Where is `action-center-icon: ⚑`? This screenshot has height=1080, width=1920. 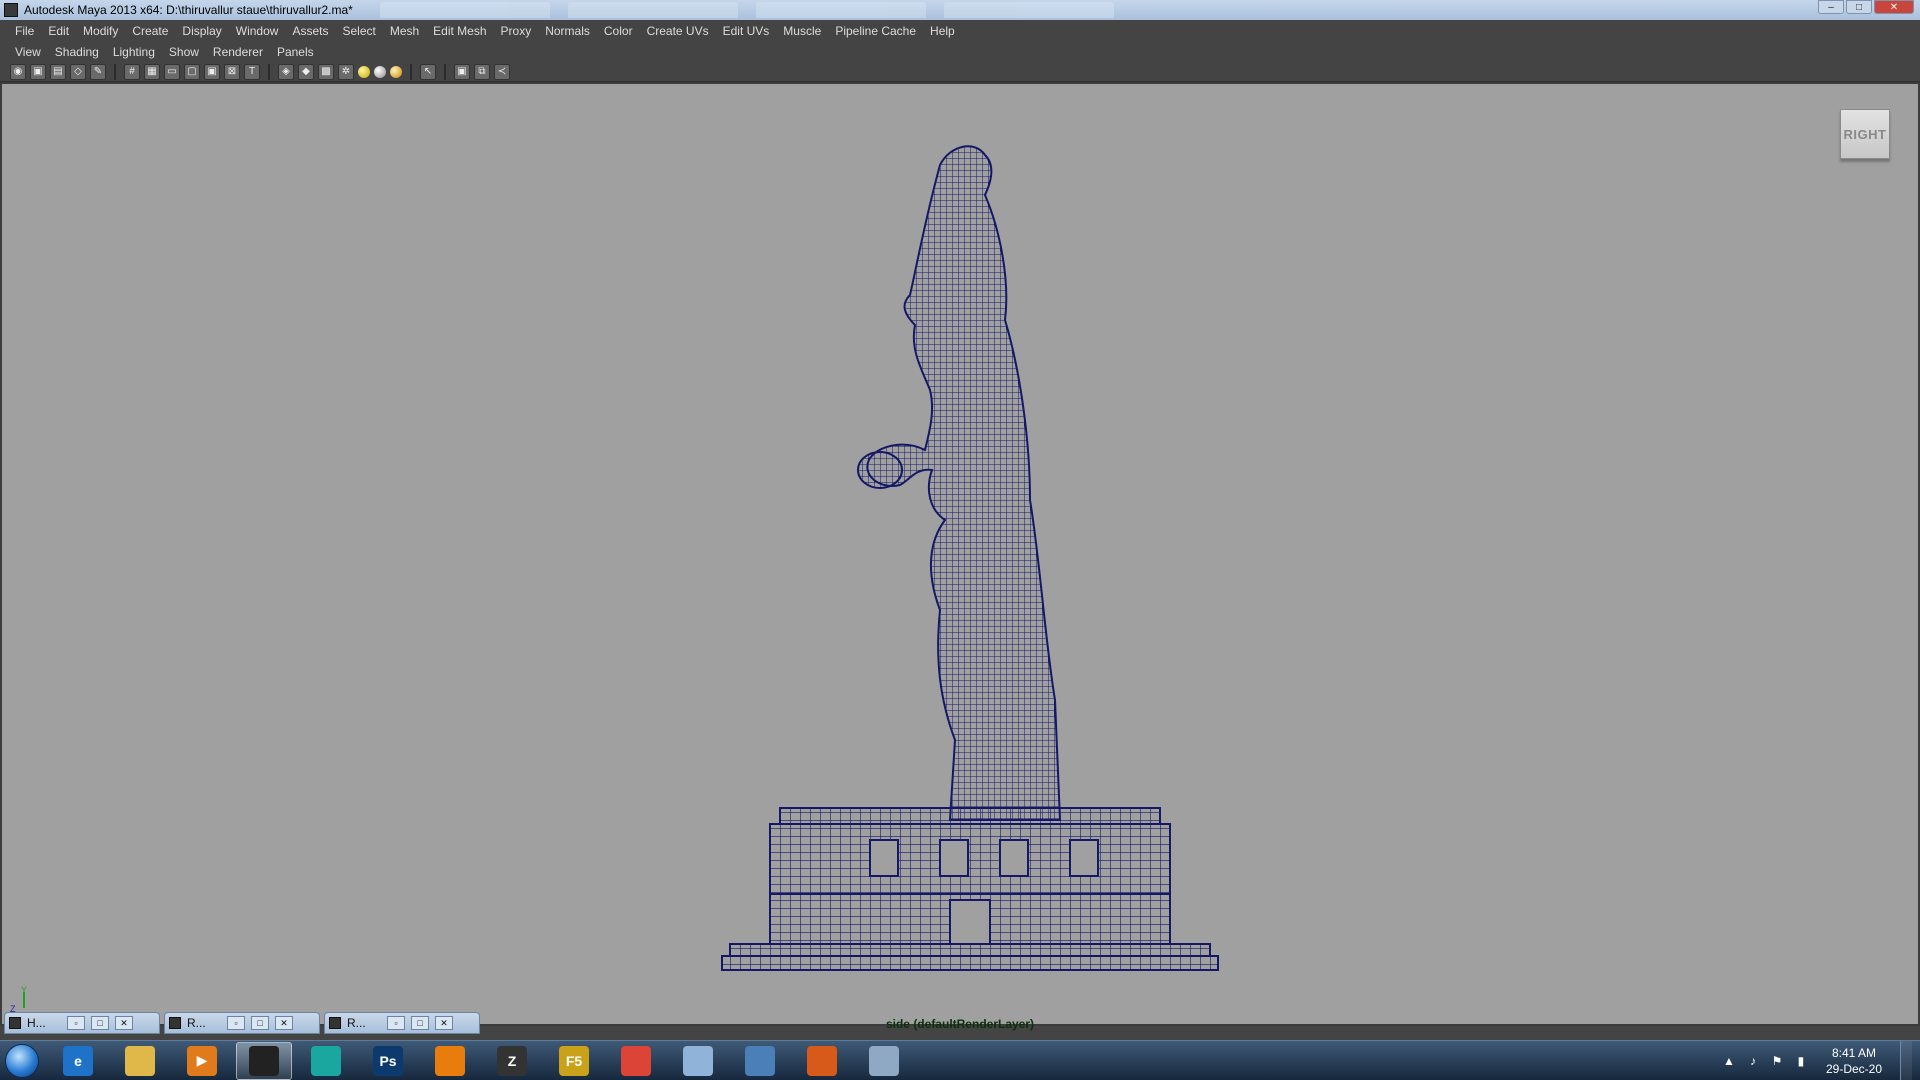 action-center-icon: ⚑ is located at coordinates (1777, 1061).